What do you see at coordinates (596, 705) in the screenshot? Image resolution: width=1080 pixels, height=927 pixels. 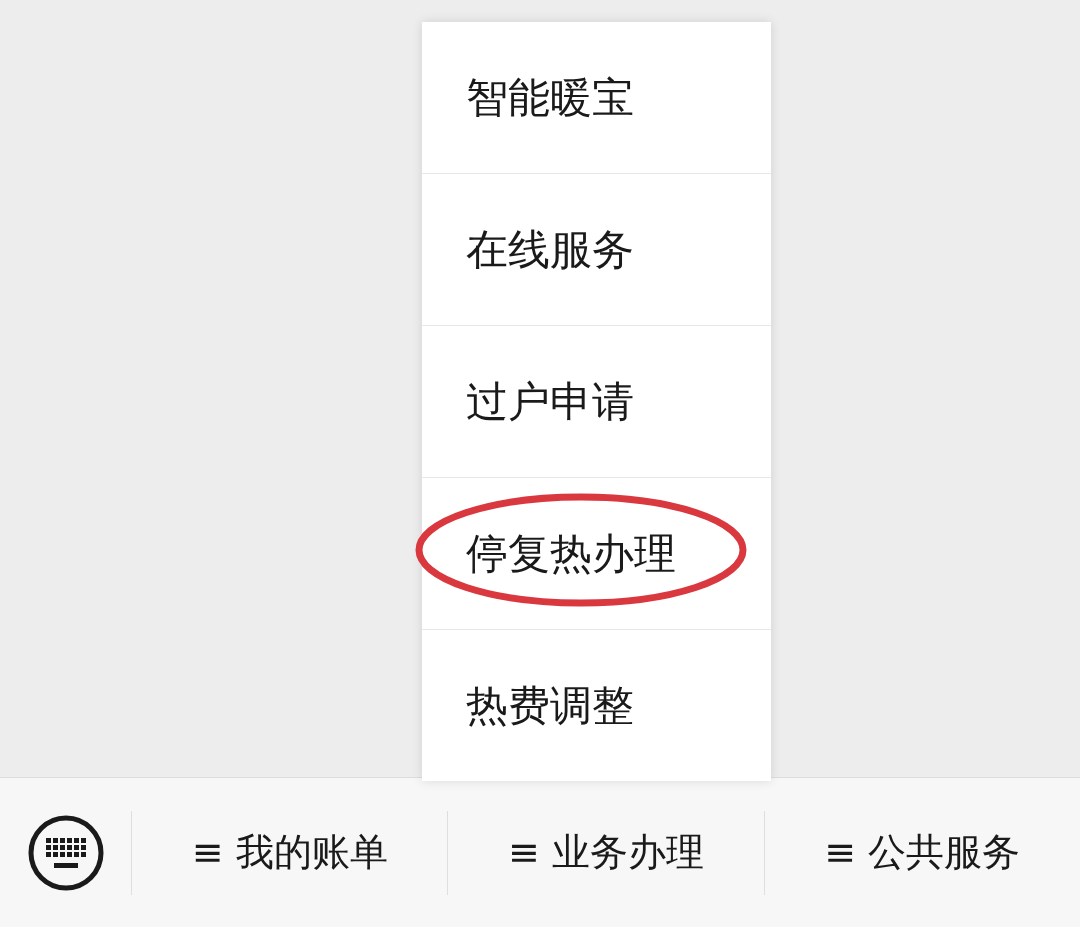 I see `menu-item: 热费调整` at bounding box center [596, 705].